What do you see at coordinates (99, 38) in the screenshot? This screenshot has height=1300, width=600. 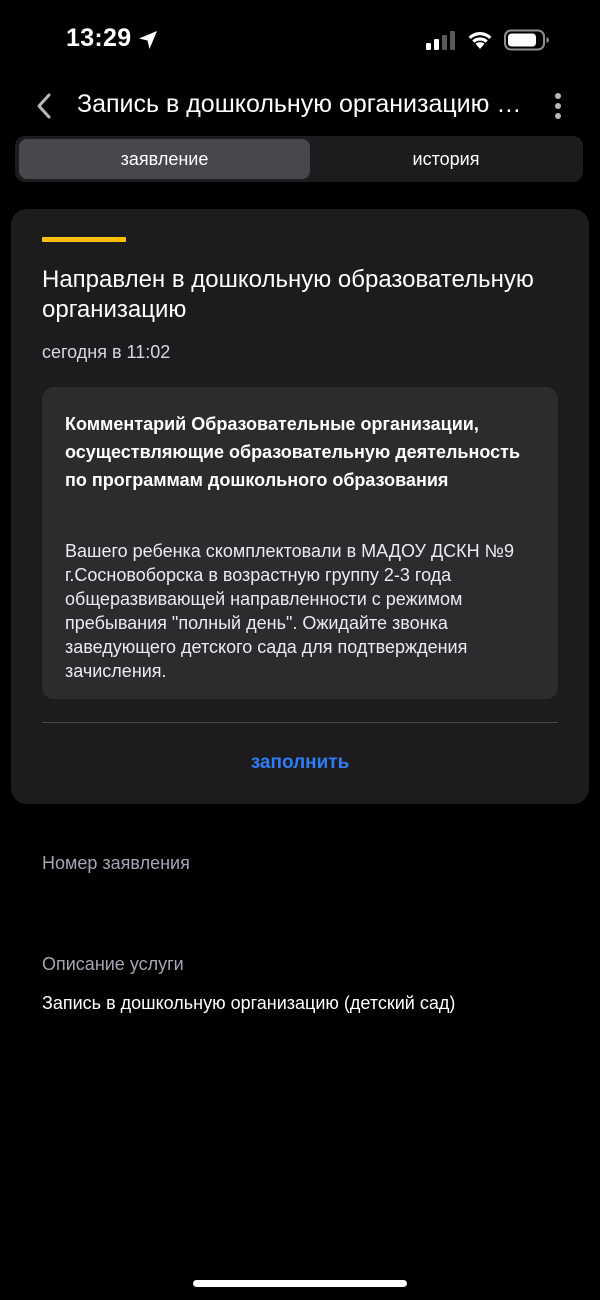 I see `status-time: 13:29` at bounding box center [99, 38].